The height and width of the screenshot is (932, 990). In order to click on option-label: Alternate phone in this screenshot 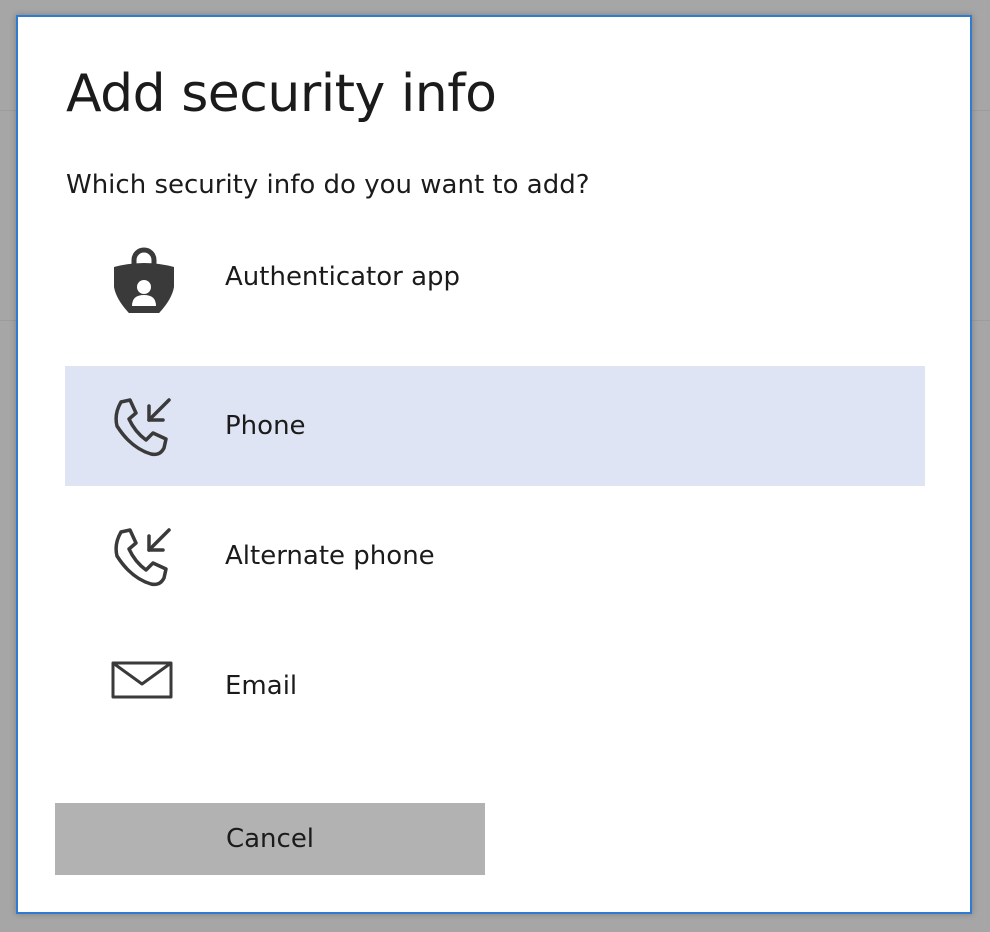, I will do `click(330, 556)`.